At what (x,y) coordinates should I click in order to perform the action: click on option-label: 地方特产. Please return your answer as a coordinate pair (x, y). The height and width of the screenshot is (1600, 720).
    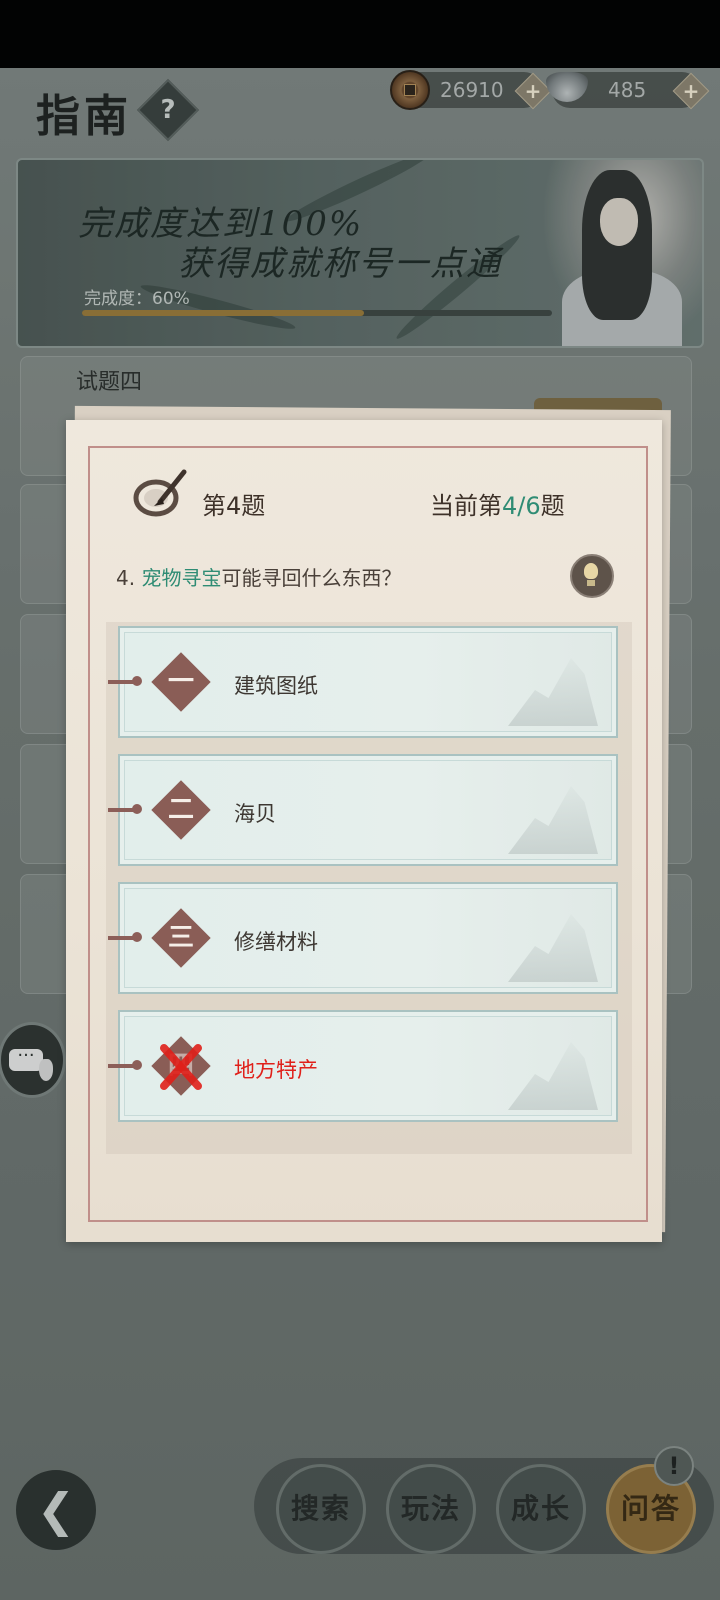
    Looking at the image, I should click on (276, 1070).